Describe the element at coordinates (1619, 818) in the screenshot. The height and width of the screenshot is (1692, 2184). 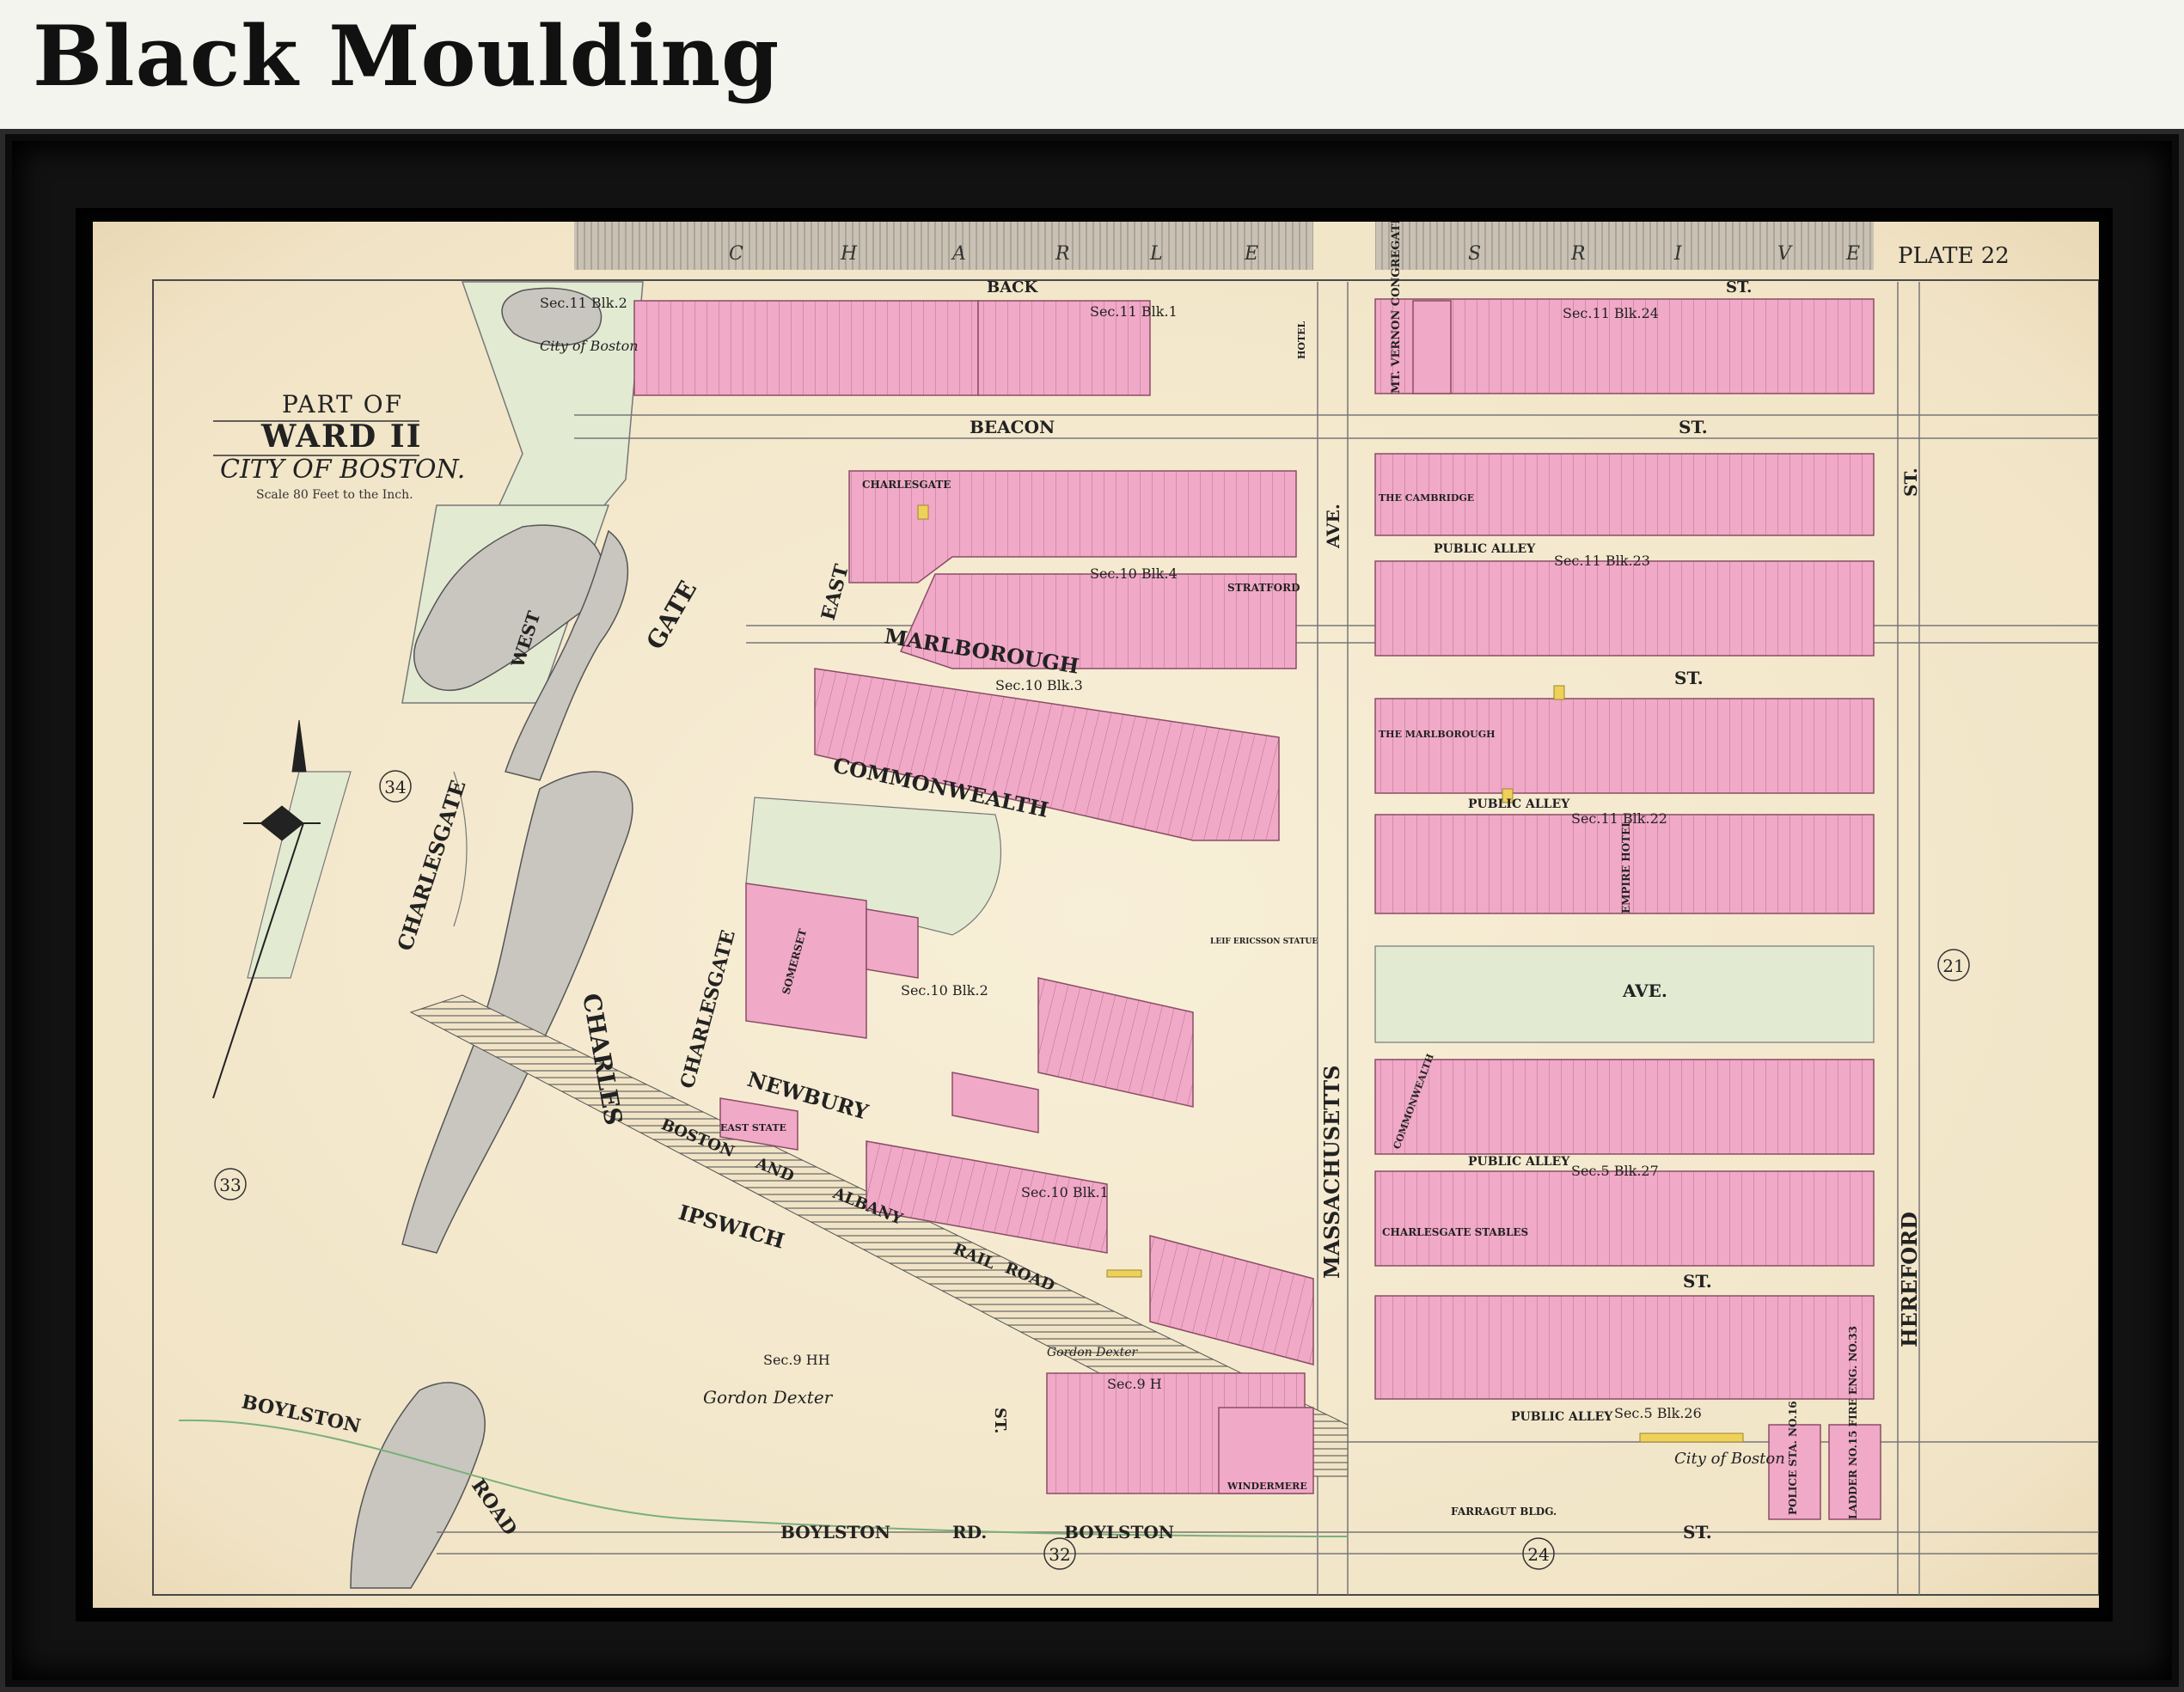
I see `section-label: Sec.11 Blk.22` at that location.